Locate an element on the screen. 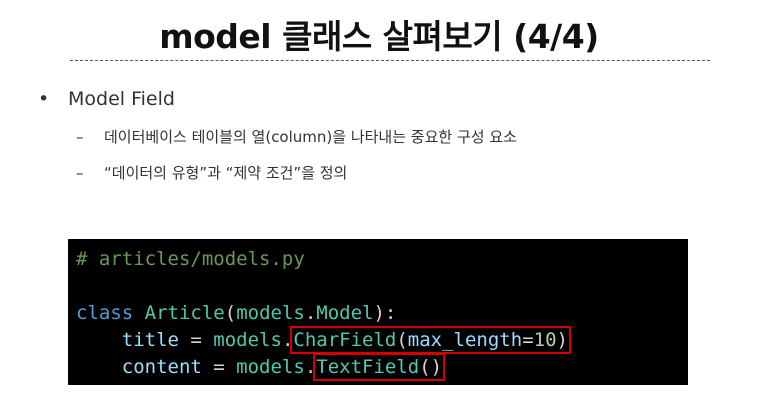  code-arg-value: 10 is located at coordinates (545, 340).